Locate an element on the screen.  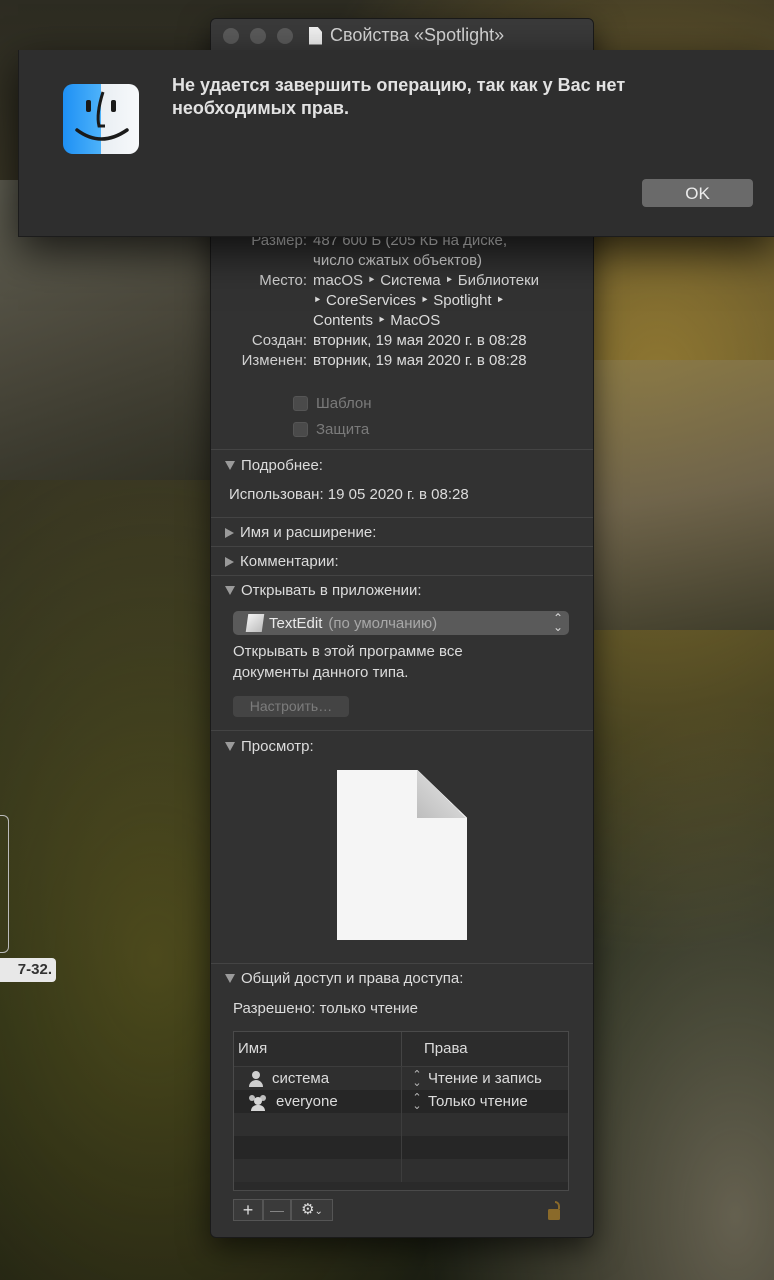
window-titlebar: Свойства «Spotlight» is located at coordinates (402, 36).